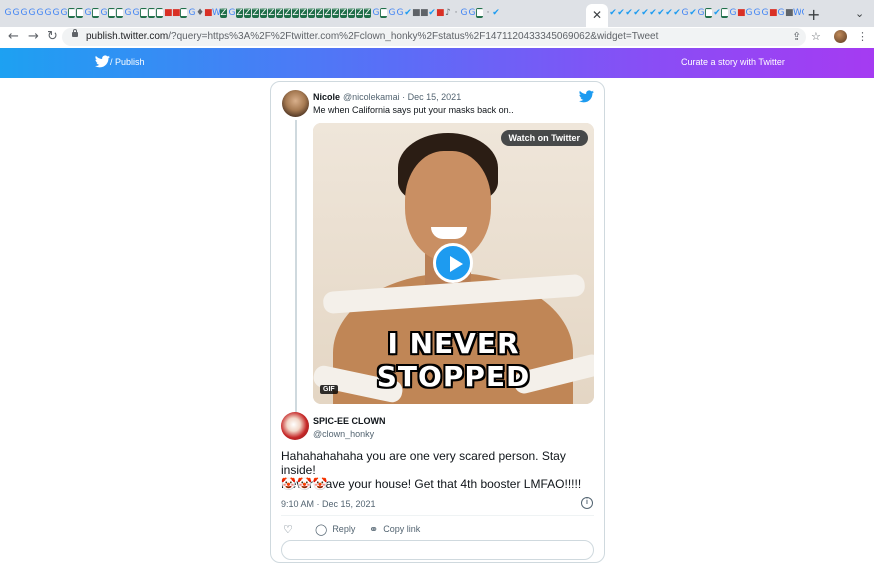 This screenshot has width=874, height=563. I want to click on publish-brand-label: / Publish, so click(127, 62).